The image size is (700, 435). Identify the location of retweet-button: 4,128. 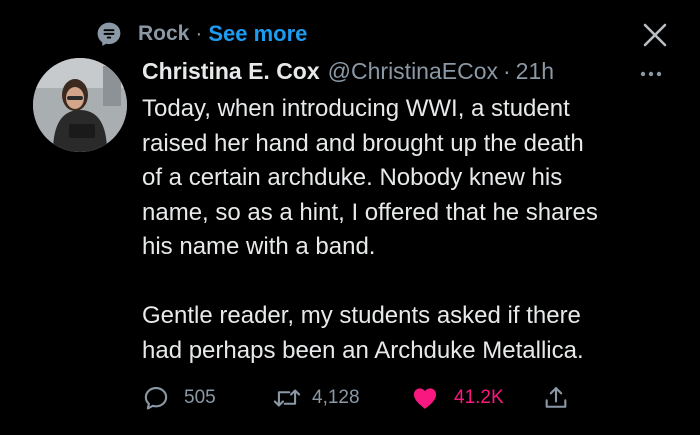
(316, 398).